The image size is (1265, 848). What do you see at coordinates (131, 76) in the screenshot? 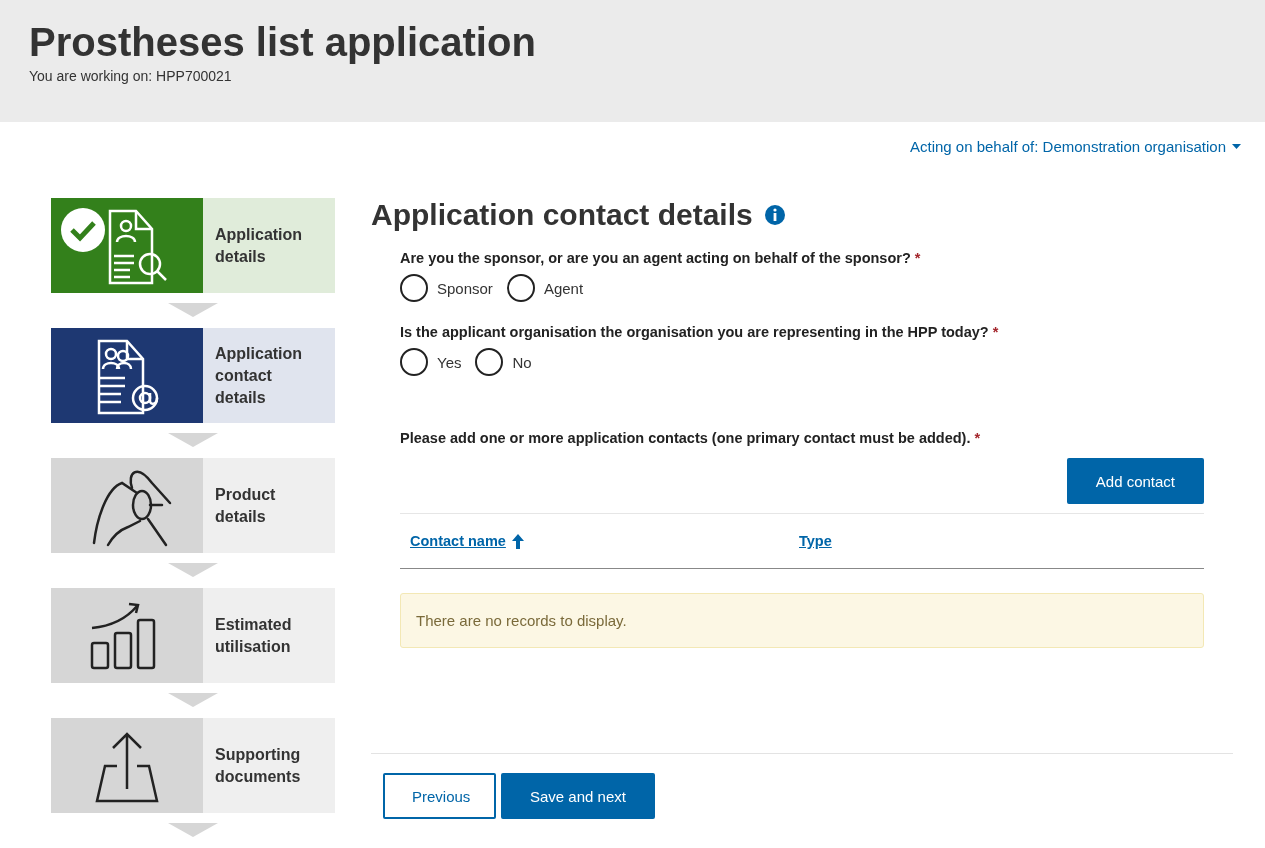
I see `working-on-text: You are working on: HPP700021` at bounding box center [131, 76].